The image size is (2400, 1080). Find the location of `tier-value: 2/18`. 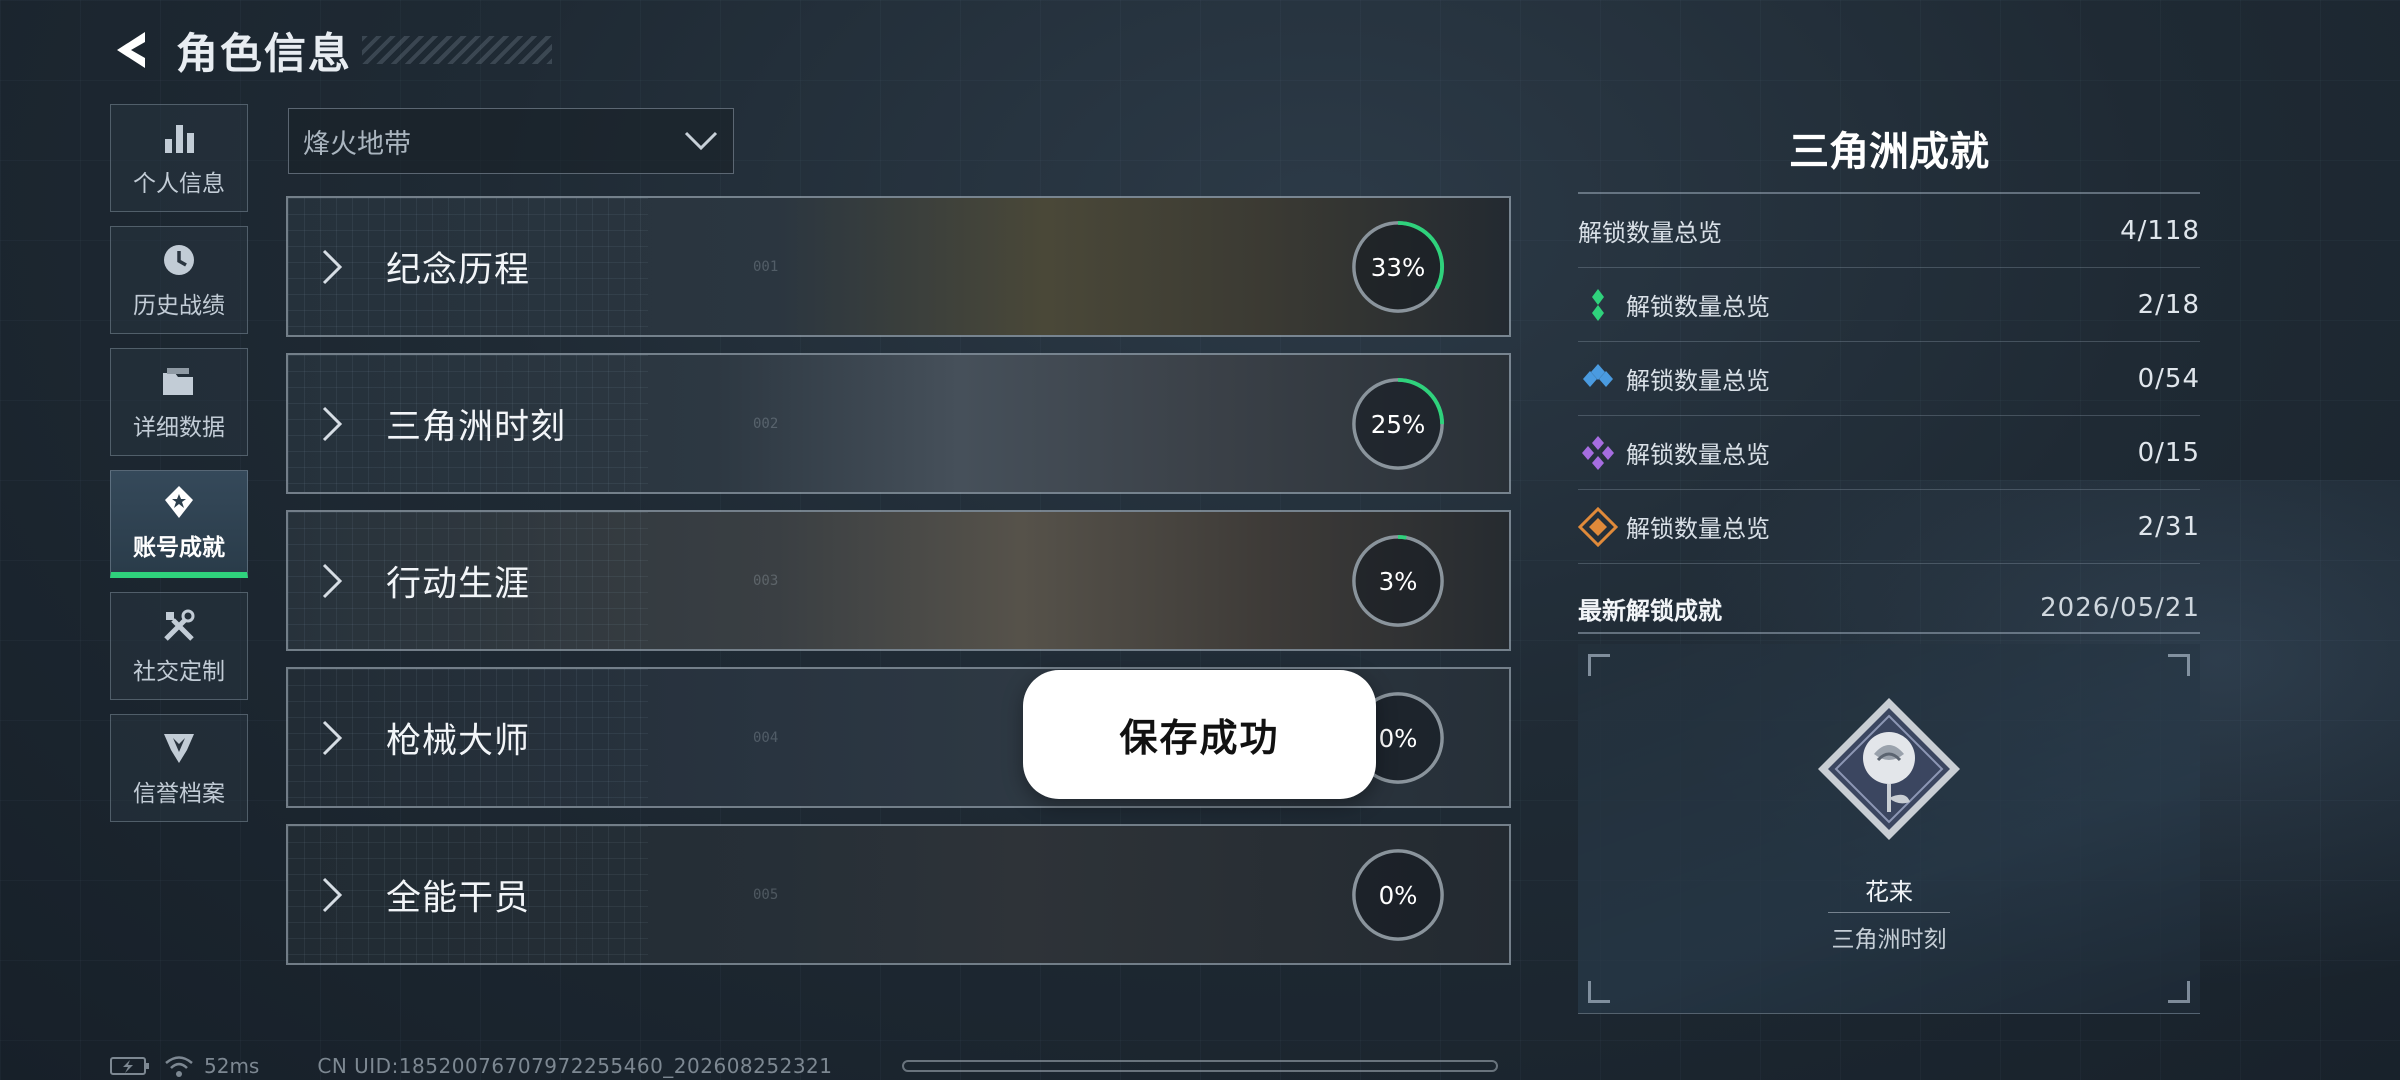

tier-value: 2/18 is located at coordinates (2168, 304).